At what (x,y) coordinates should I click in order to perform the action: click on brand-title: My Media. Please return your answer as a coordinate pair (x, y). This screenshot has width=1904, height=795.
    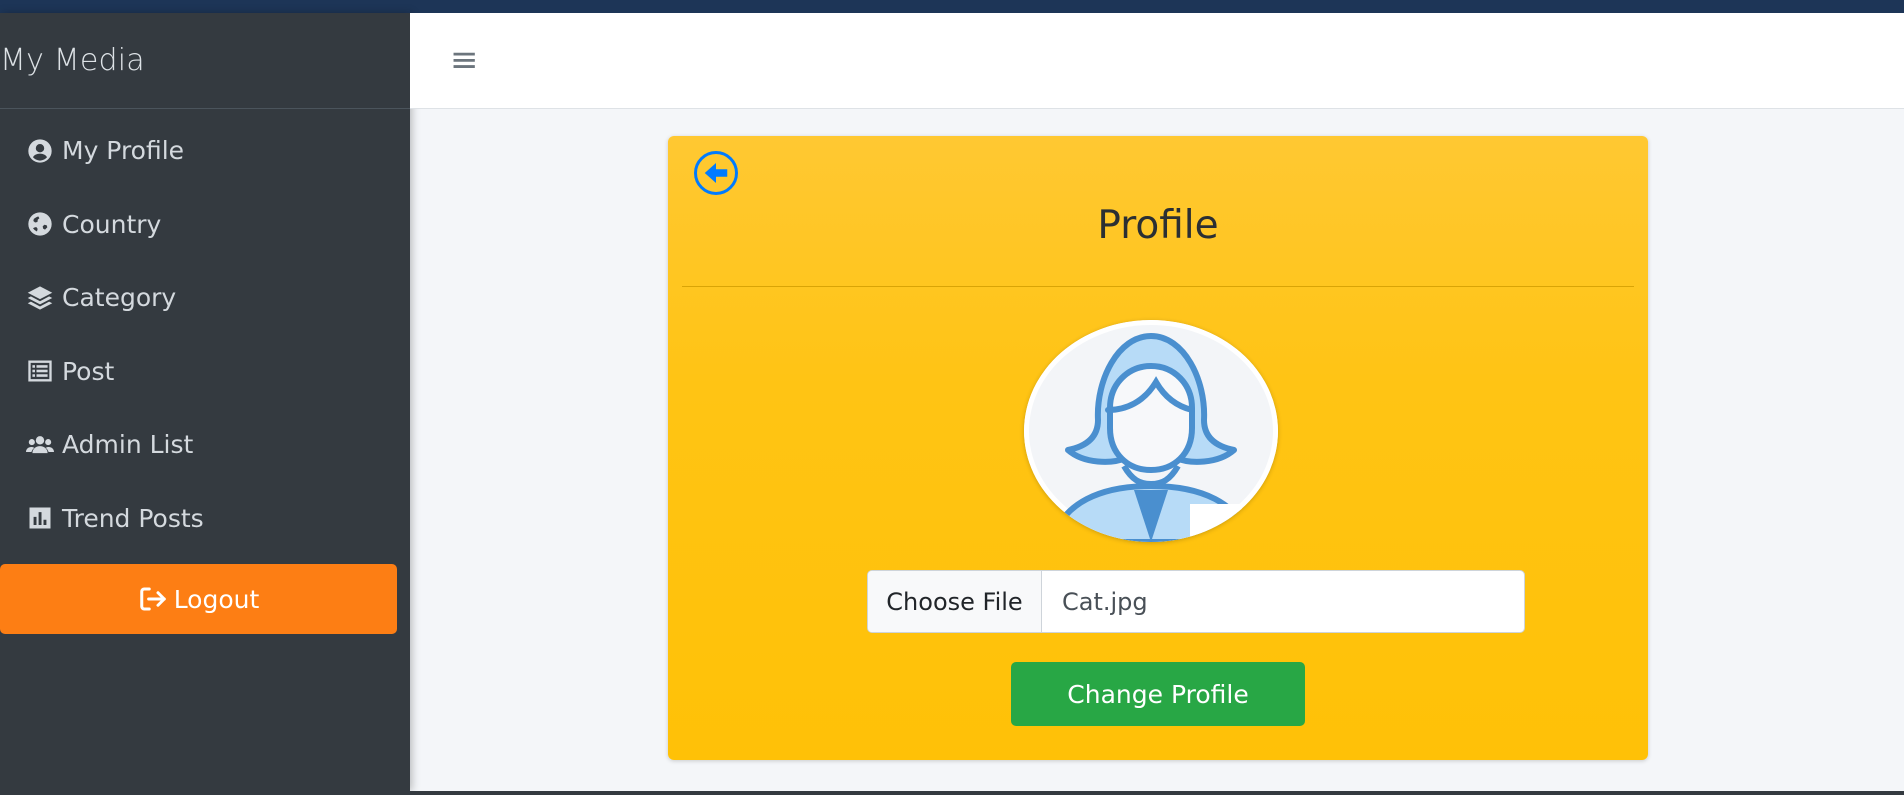
    Looking at the image, I should click on (72, 60).